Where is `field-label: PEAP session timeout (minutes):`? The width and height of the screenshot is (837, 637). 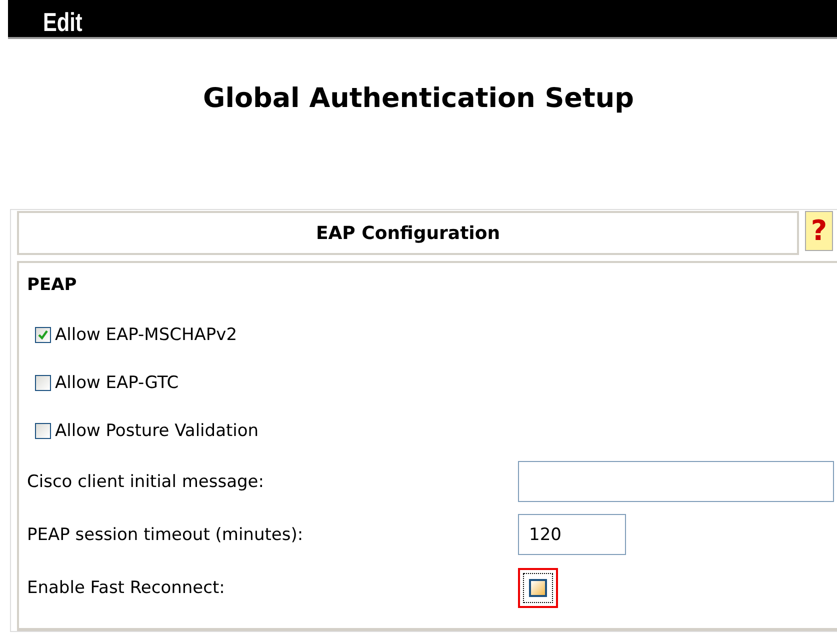
field-label: PEAP session timeout (minutes): is located at coordinates (165, 534).